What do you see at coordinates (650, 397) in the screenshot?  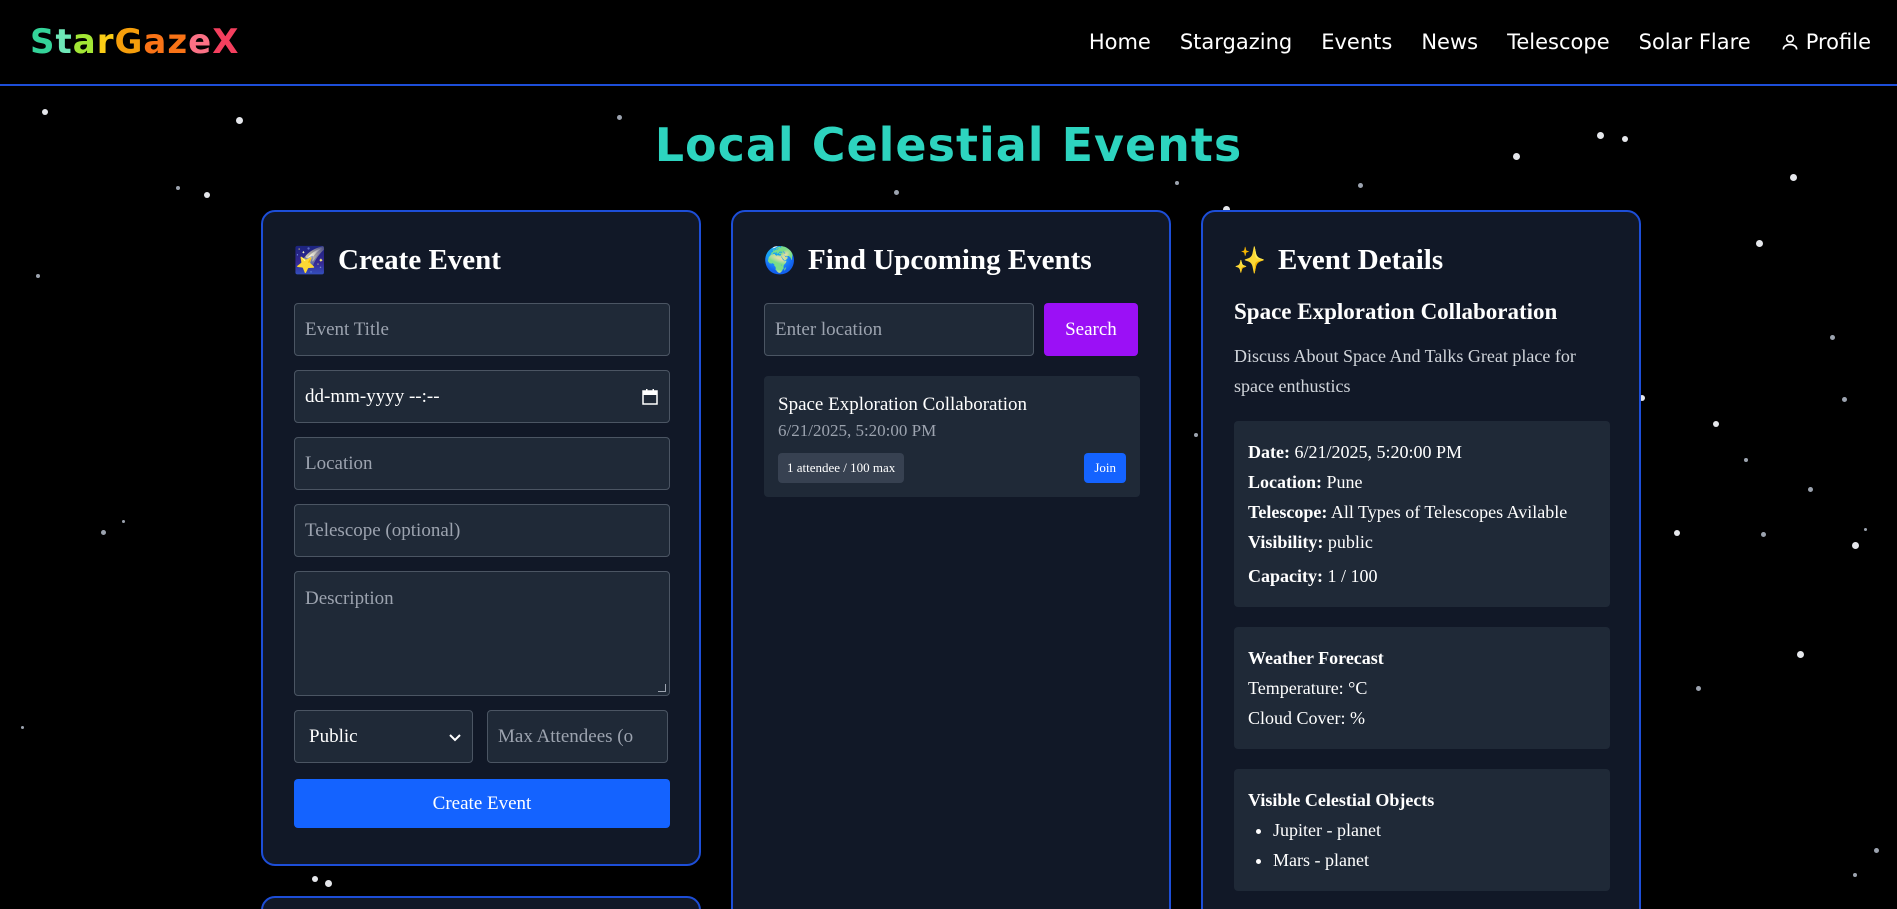 I see `calendar-icon` at bounding box center [650, 397].